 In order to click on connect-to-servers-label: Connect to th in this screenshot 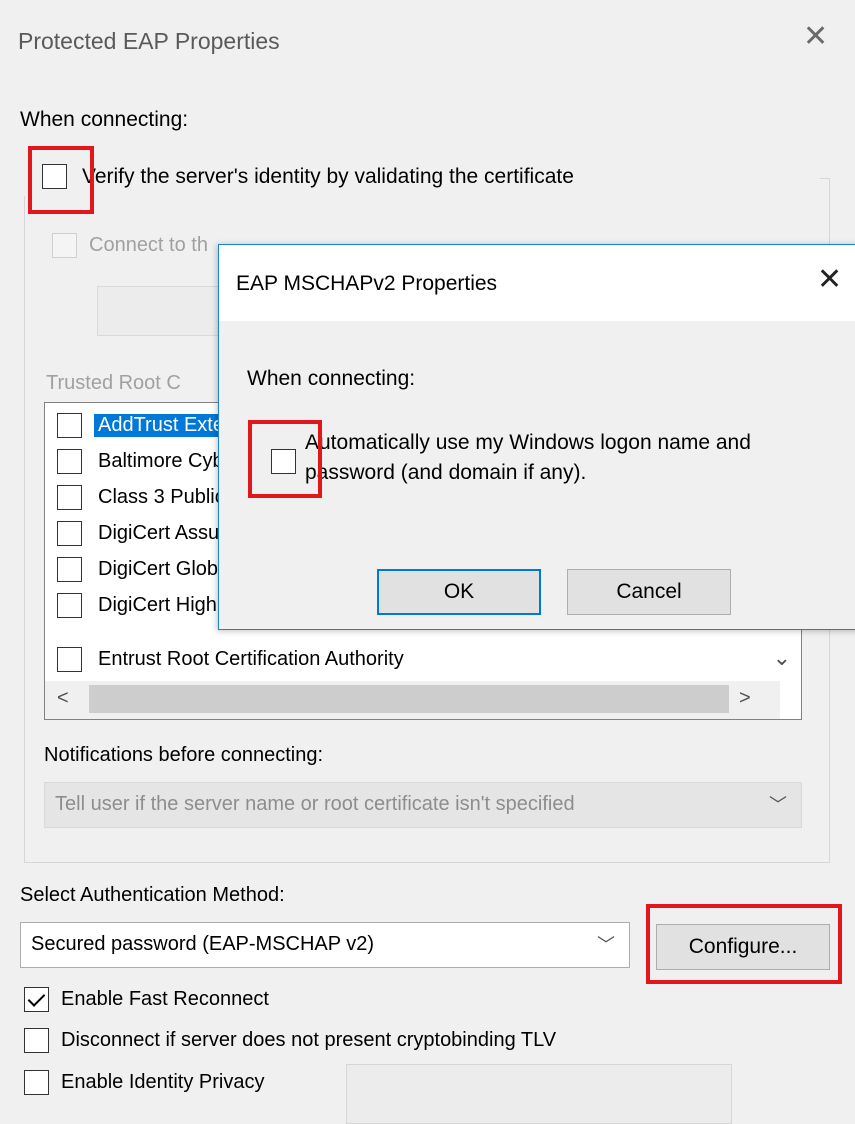, I will do `click(148, 245)`.